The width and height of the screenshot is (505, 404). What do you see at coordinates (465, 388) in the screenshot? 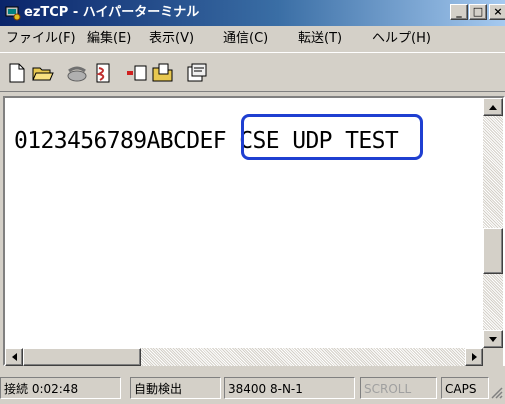
I see `status-caps-lock: CAPS` at bounding box center [465, 388].